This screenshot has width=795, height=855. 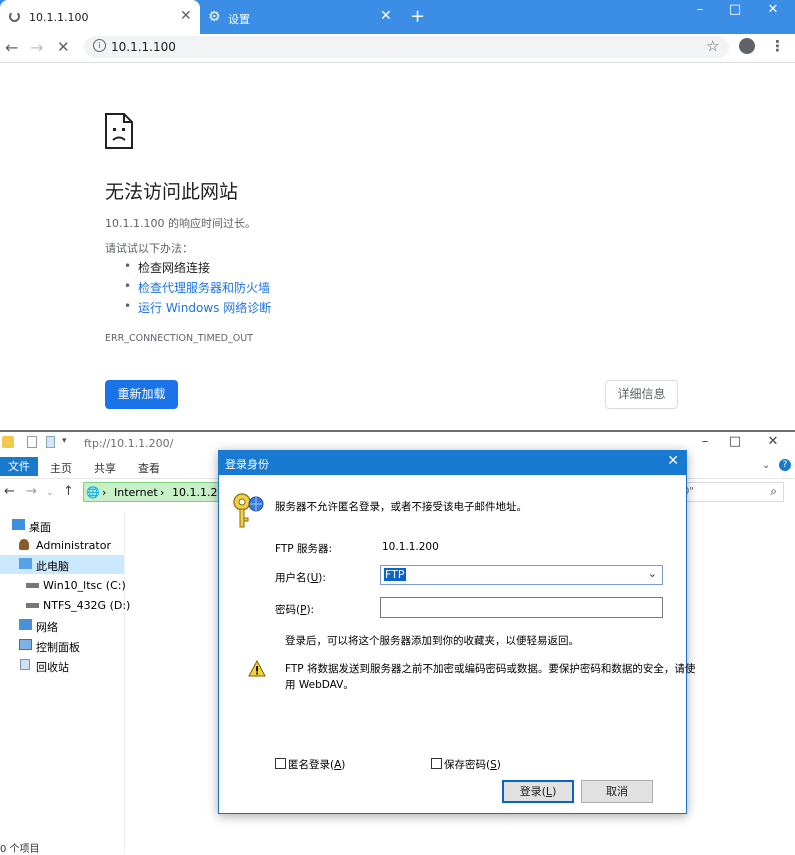 What do you see at coordinates (773, 491) in the screenshot?
I see `search-icon: ⌕` at bounding box center [773, 491].